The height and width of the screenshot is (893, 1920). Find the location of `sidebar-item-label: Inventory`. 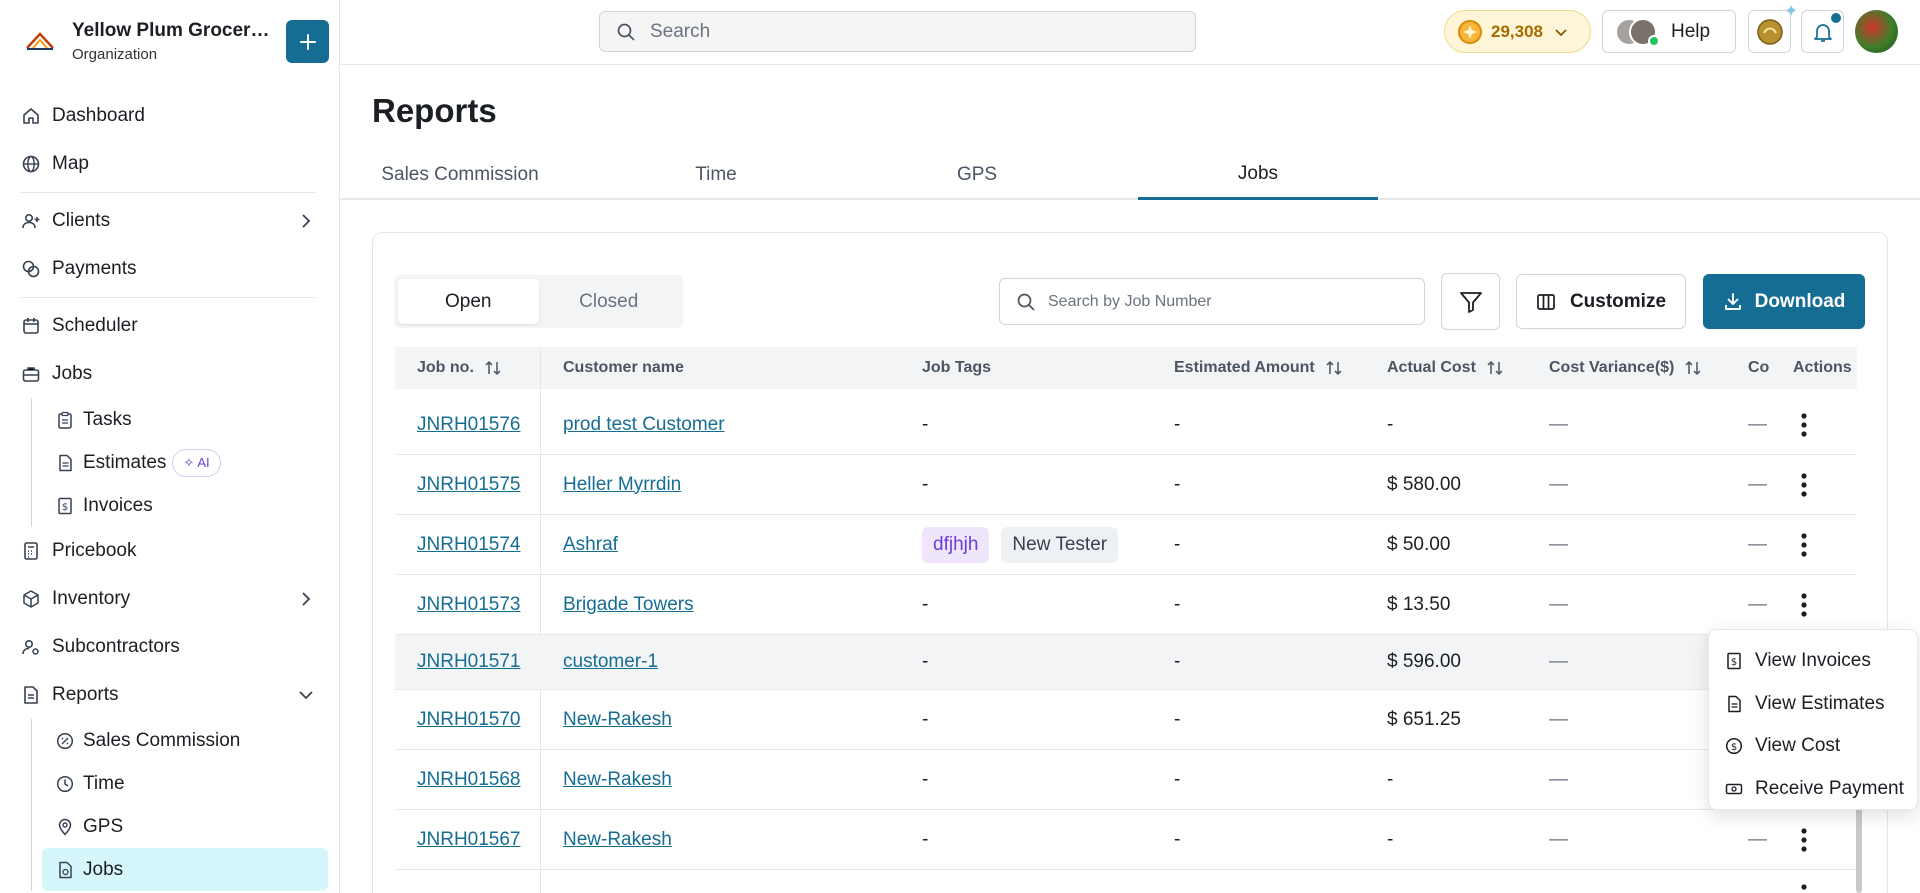

sidebar-item-label: Inventory is located at coordinates (91, 598).